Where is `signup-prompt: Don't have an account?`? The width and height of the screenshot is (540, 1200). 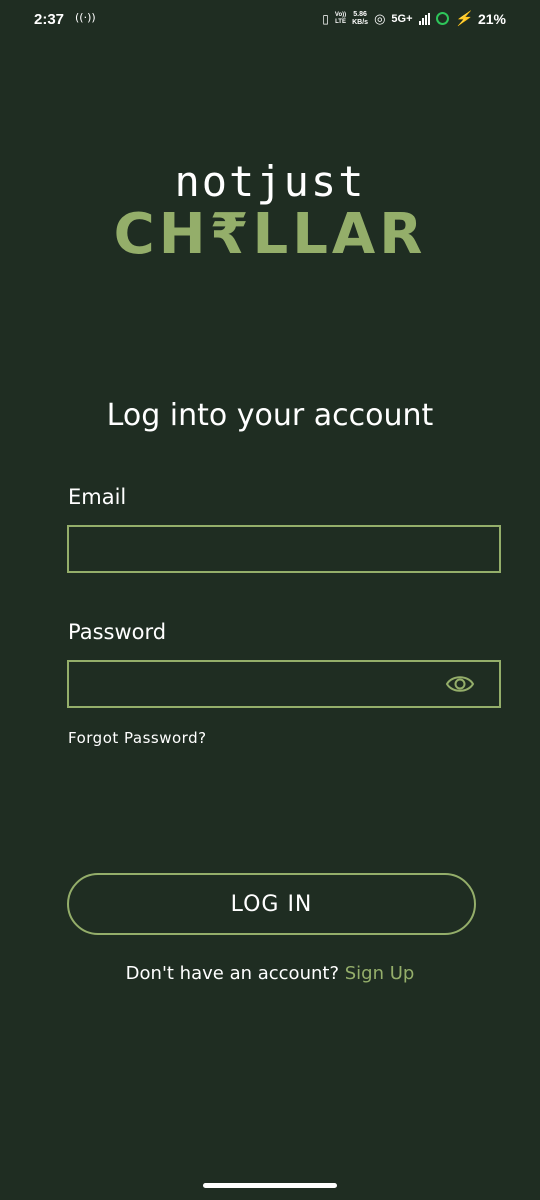 signup-prompt: Don't have an account? is located at coordinates (232, 973).